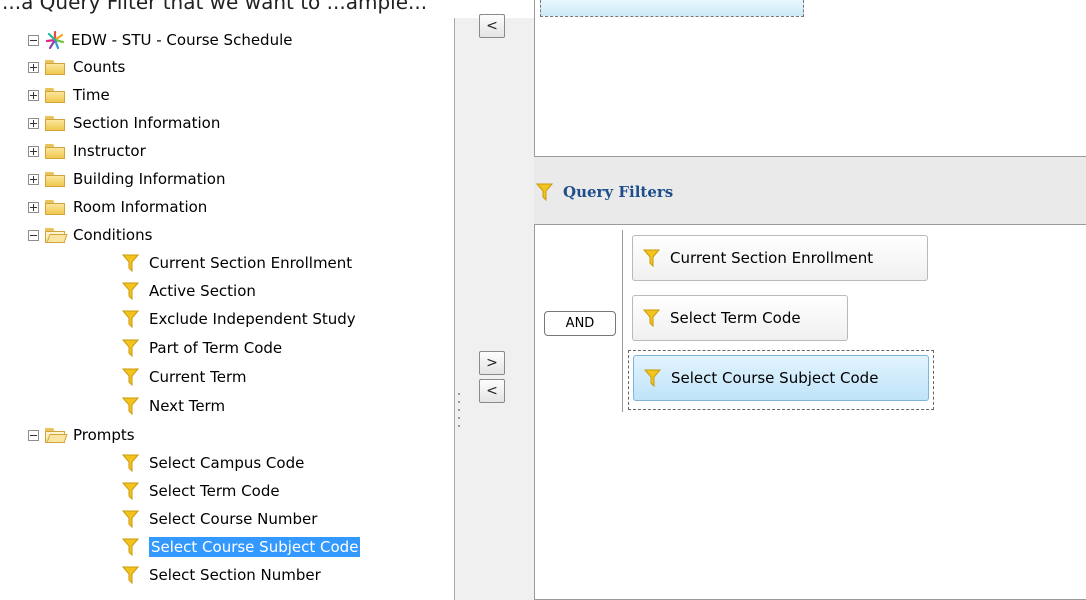 The image size is (1086, 600). I want to click on query-filter-item-selected: Select Course Subject Code, so click(781, 378).